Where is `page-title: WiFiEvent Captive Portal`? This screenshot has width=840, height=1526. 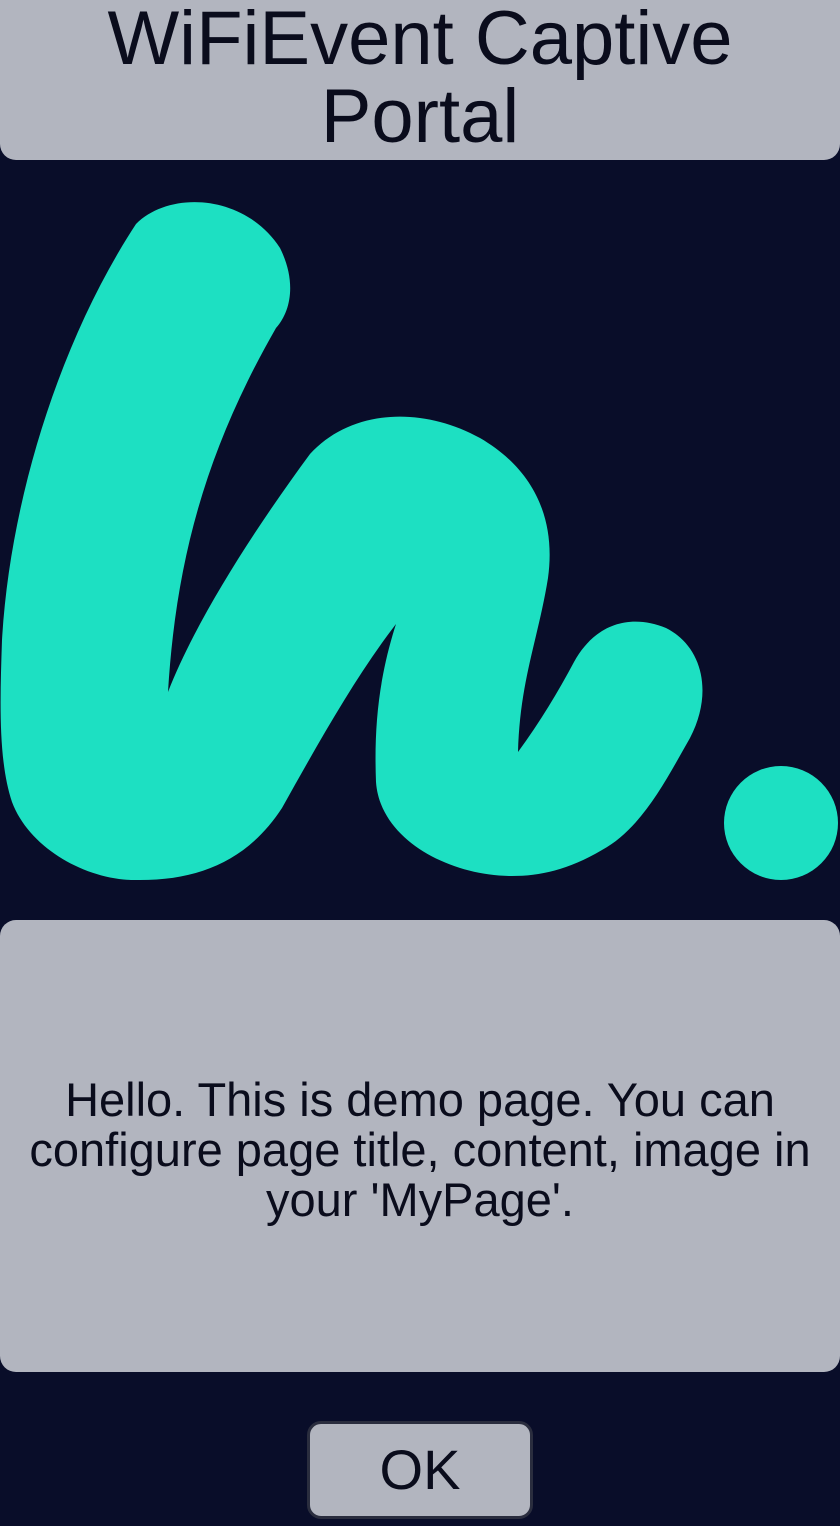 page-title: WiFiEvent Captive Portal is located at coordinates (420, 79).